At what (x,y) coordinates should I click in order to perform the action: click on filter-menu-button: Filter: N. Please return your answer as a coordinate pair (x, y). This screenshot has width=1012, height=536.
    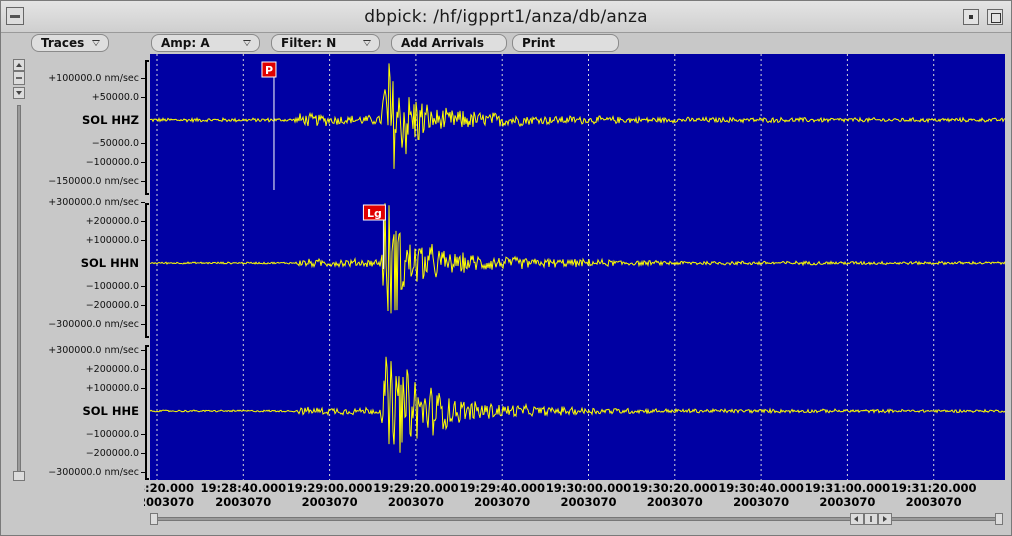
    Looking at the image, I should click on (325, 43).